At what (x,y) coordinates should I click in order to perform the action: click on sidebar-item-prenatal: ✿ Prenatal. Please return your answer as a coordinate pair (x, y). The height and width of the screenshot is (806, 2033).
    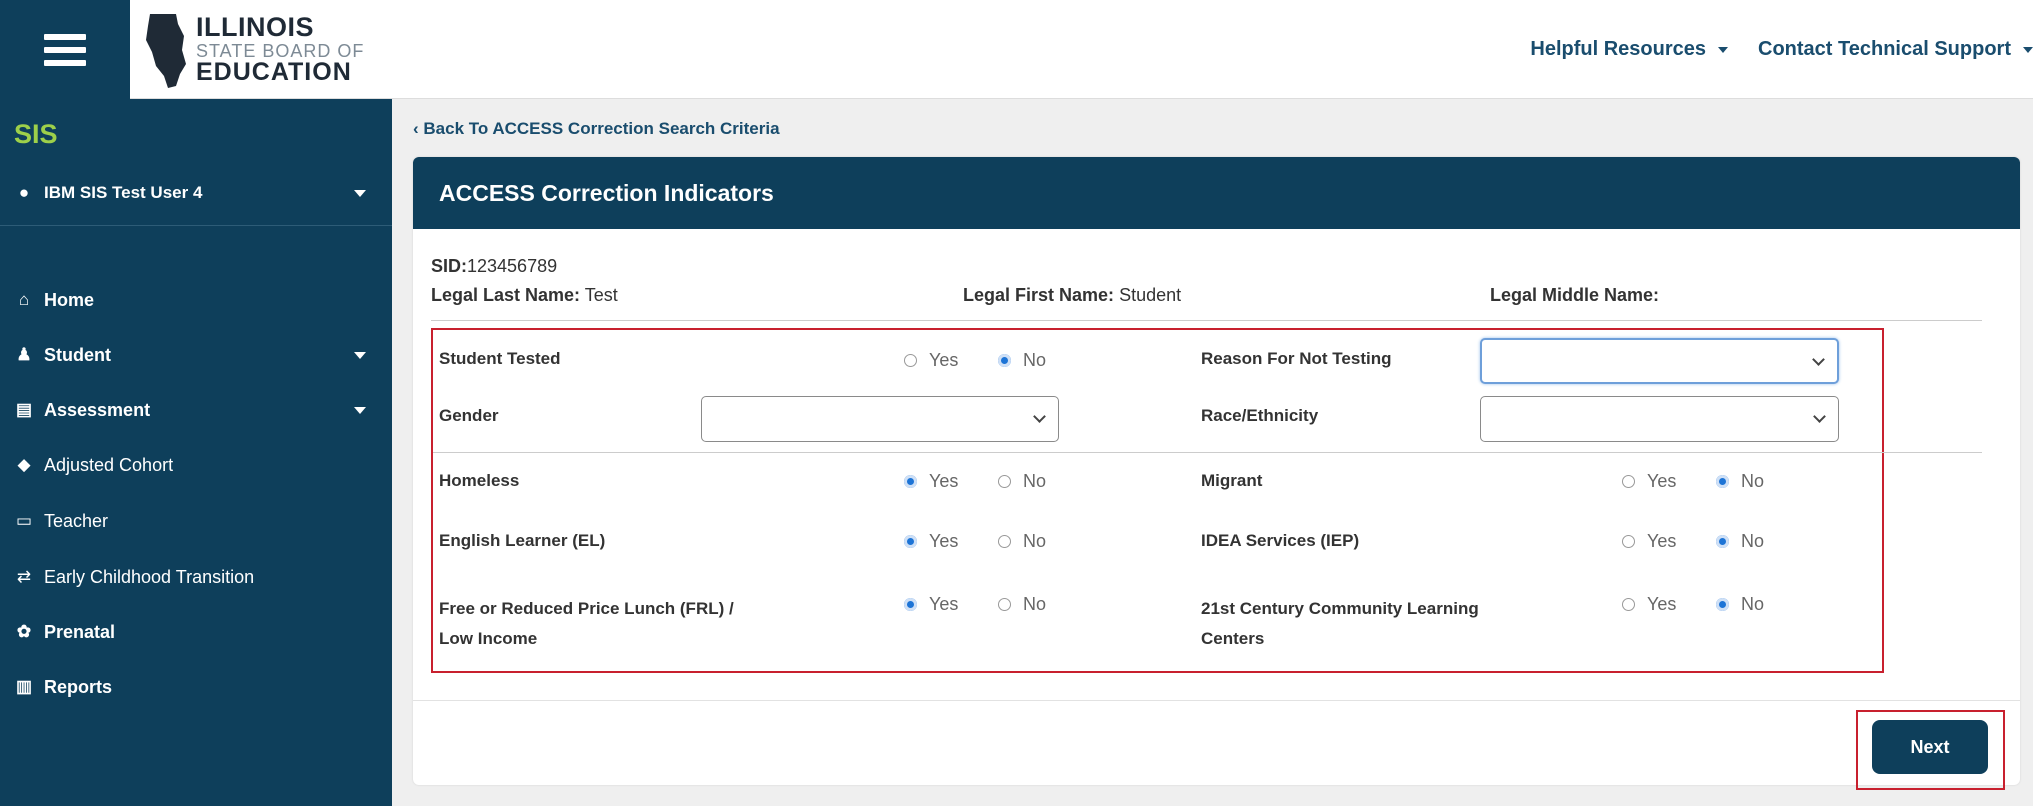
    Looking at the image, I should click on (196, 632).